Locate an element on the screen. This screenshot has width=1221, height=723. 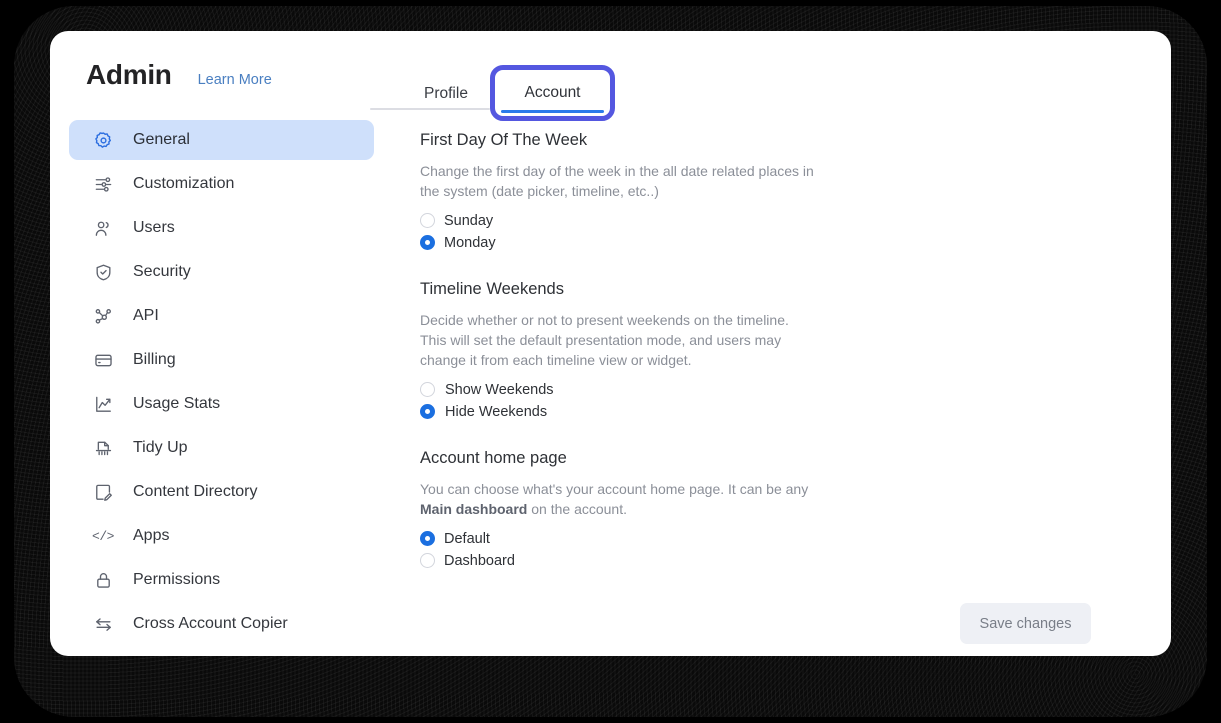
sidebar-item-billing: Billing is located at coordinates (221, 360).